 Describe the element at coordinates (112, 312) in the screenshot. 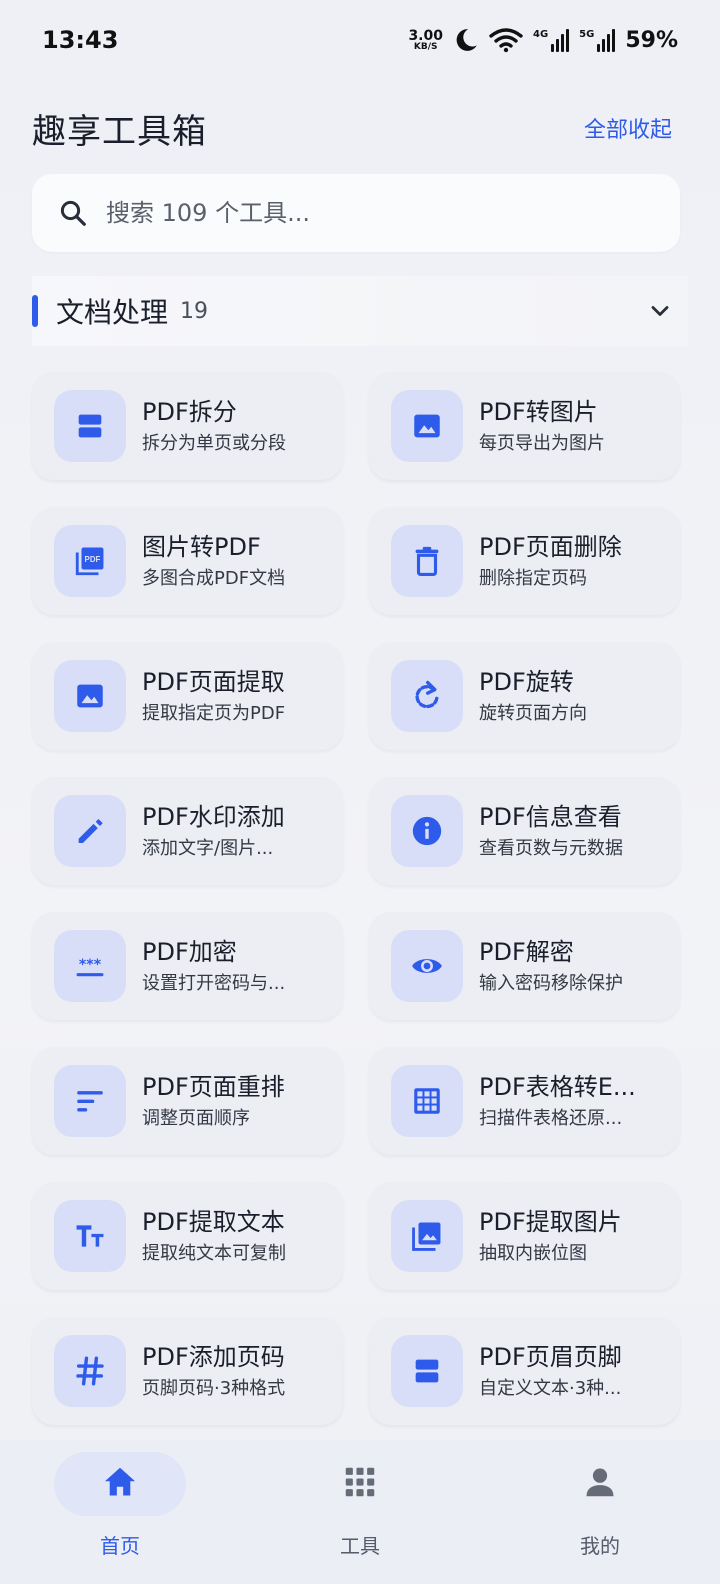

I see `category-title: 文档处理` at that location.